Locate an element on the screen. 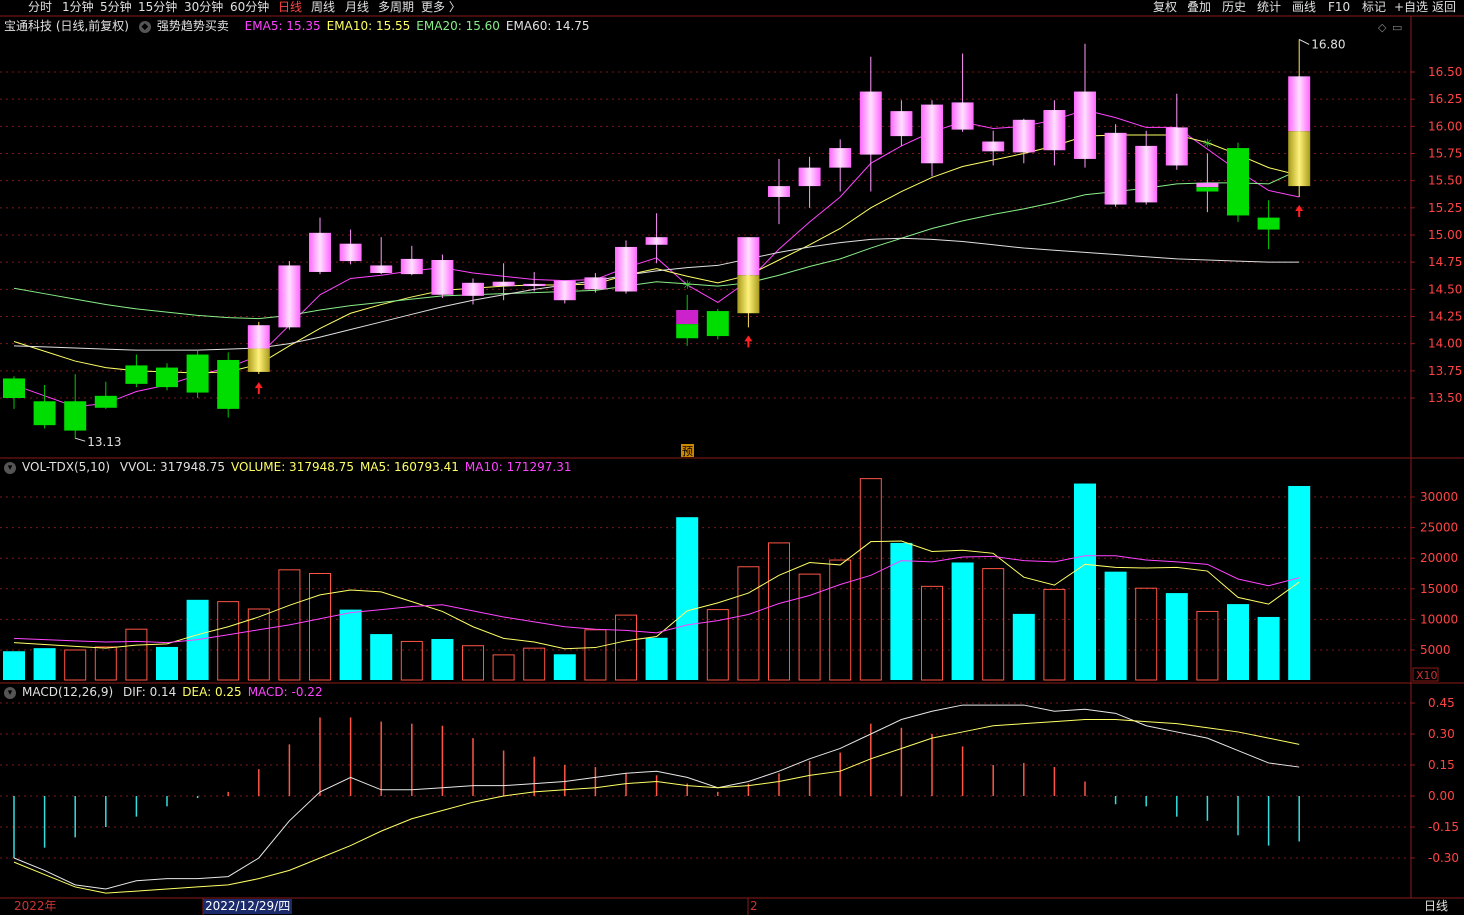 This screenshot has width=1464, height=915. toolbar-button-2: 历史 is located at coordinates (1234, 7).